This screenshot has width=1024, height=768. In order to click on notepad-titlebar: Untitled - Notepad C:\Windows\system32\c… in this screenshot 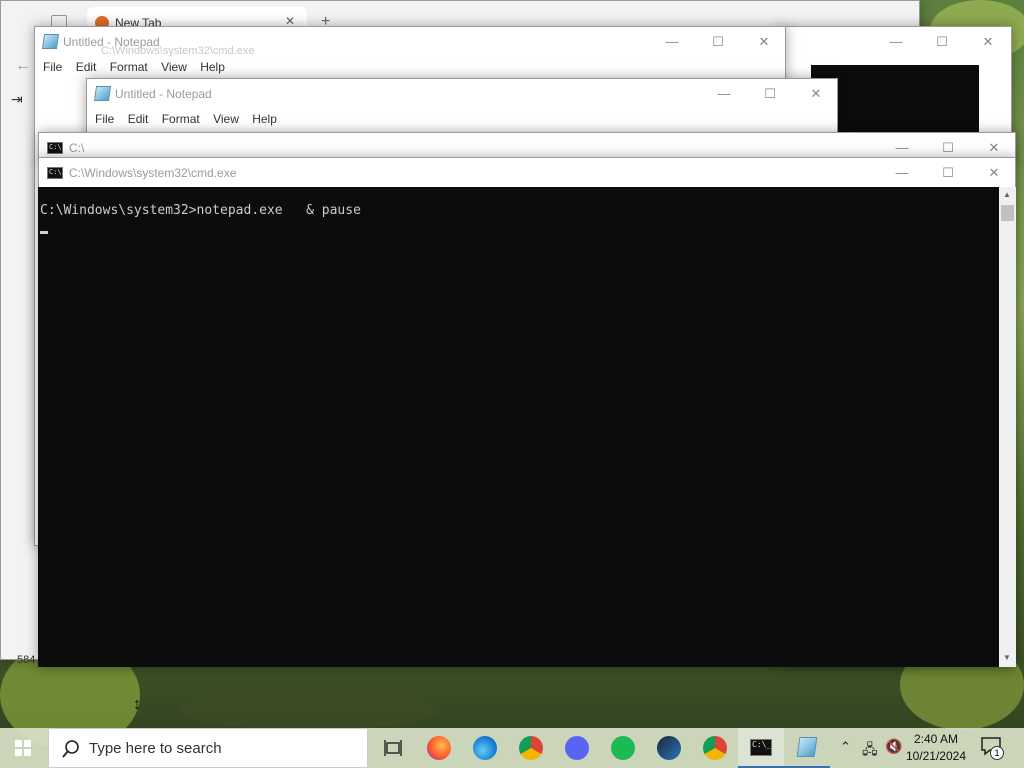, I will do `click(410, 42)`.